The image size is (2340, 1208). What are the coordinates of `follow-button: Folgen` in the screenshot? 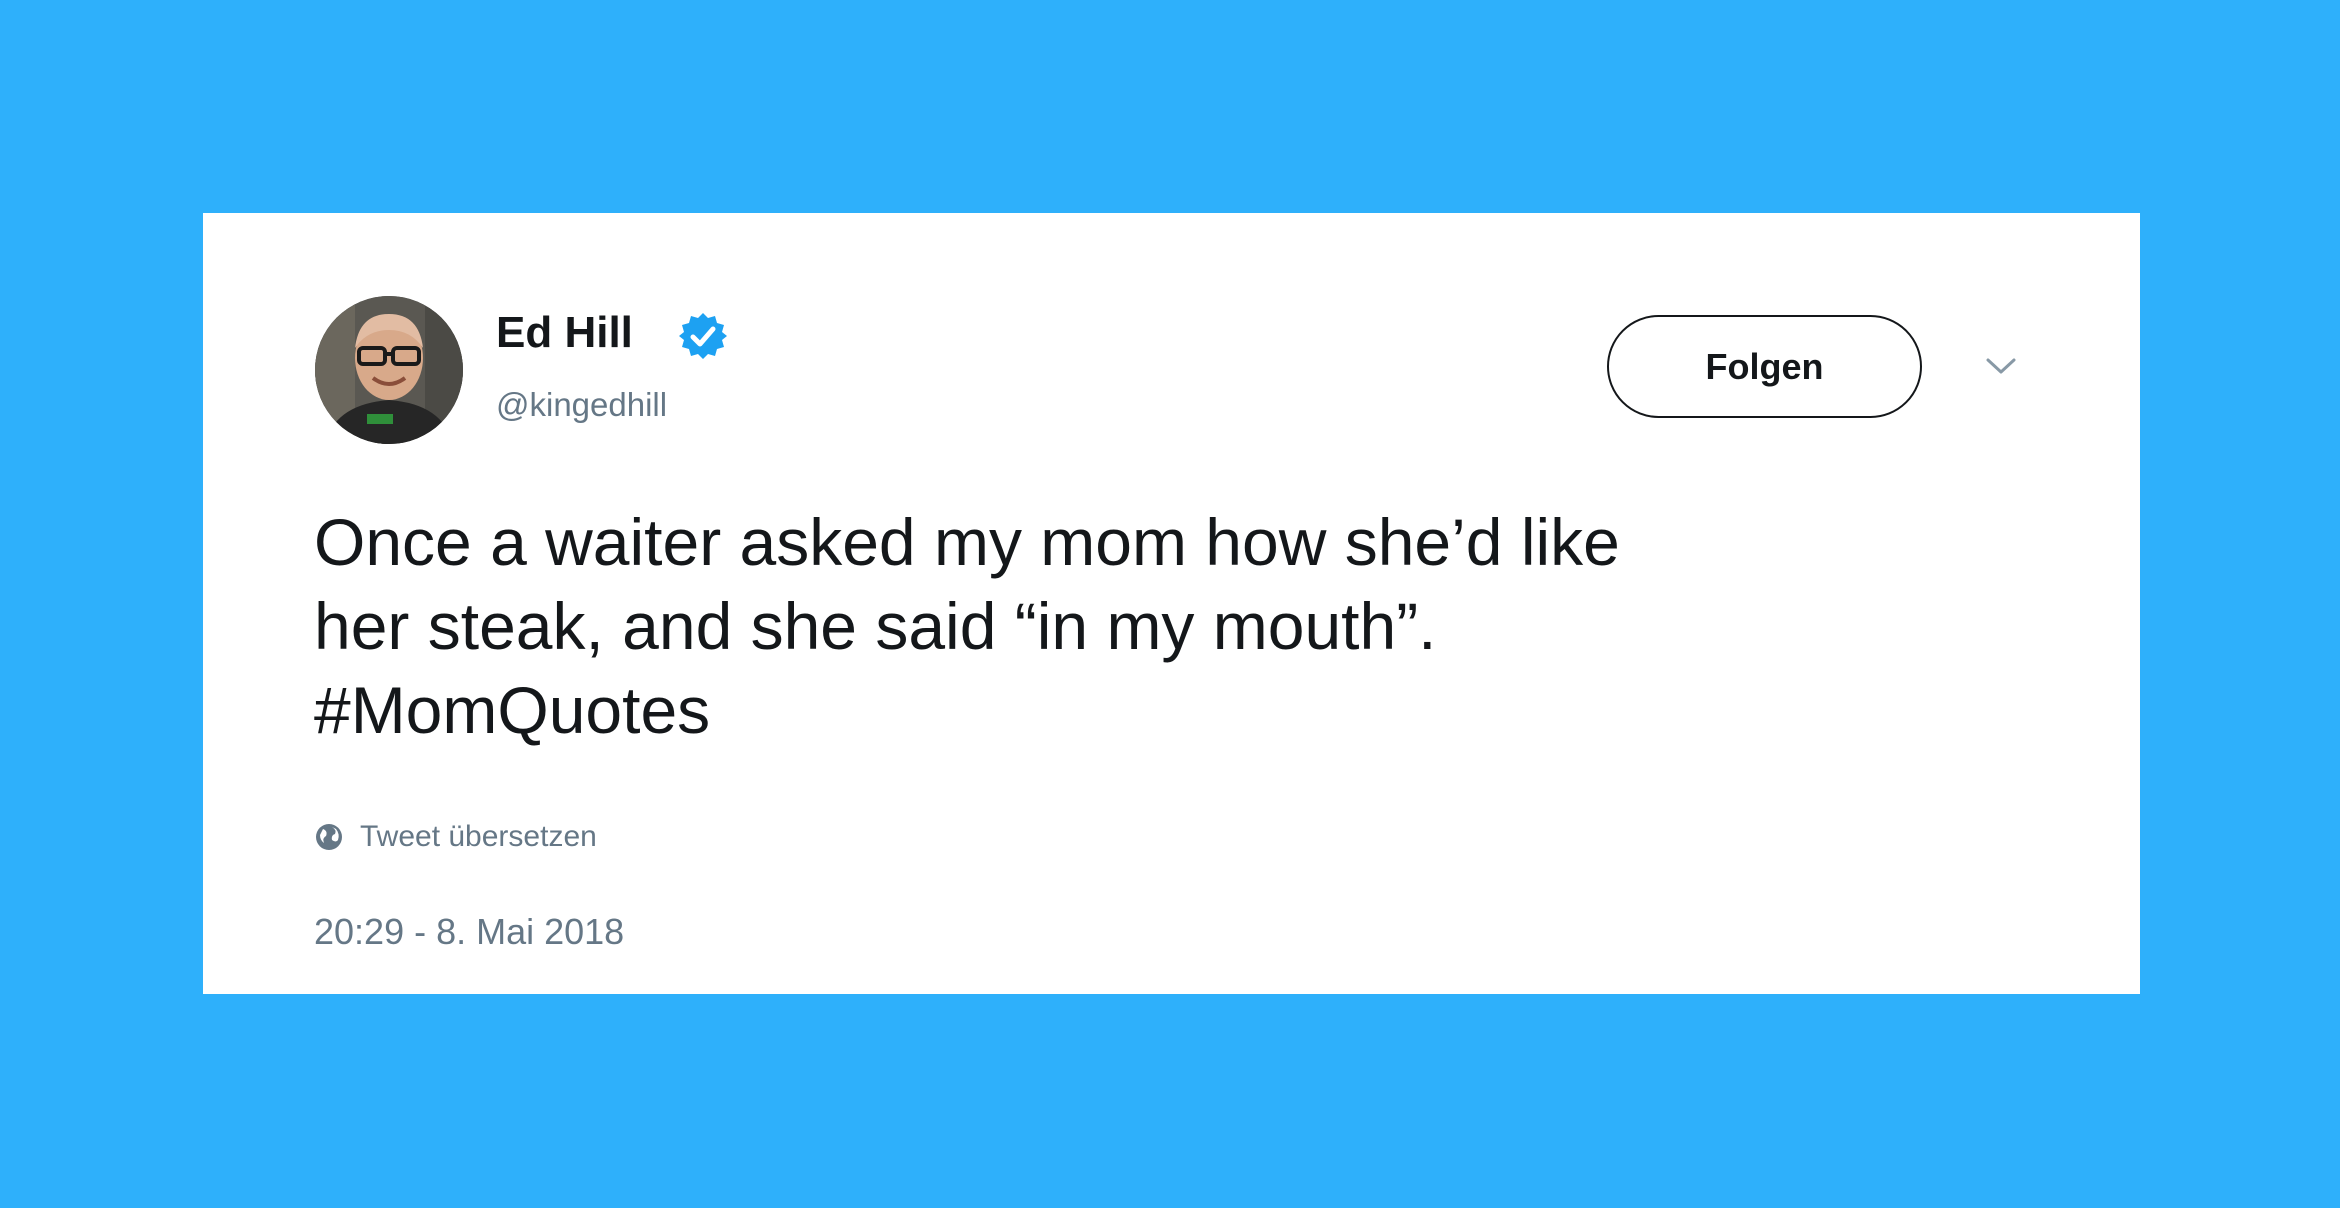 It's located at (1764, 366).